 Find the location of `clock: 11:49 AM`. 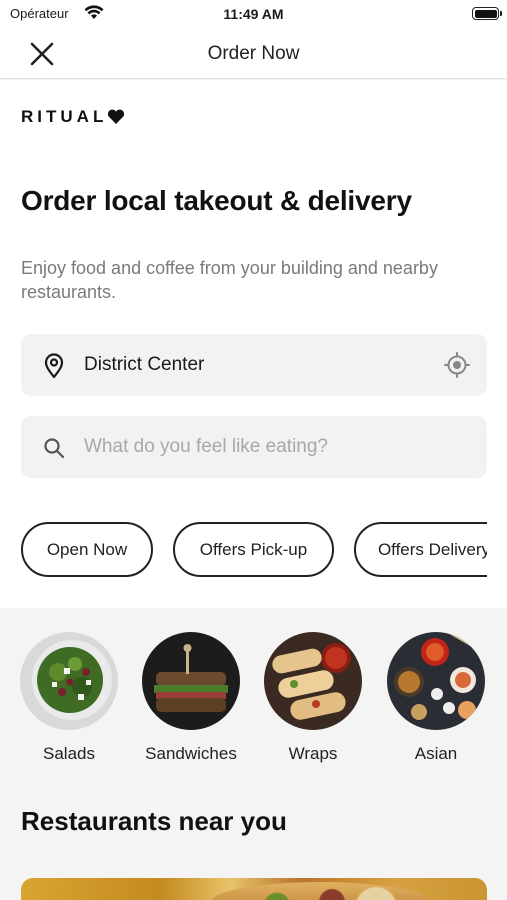

clock: 11:49 AM is located at coordinates (253, 14).